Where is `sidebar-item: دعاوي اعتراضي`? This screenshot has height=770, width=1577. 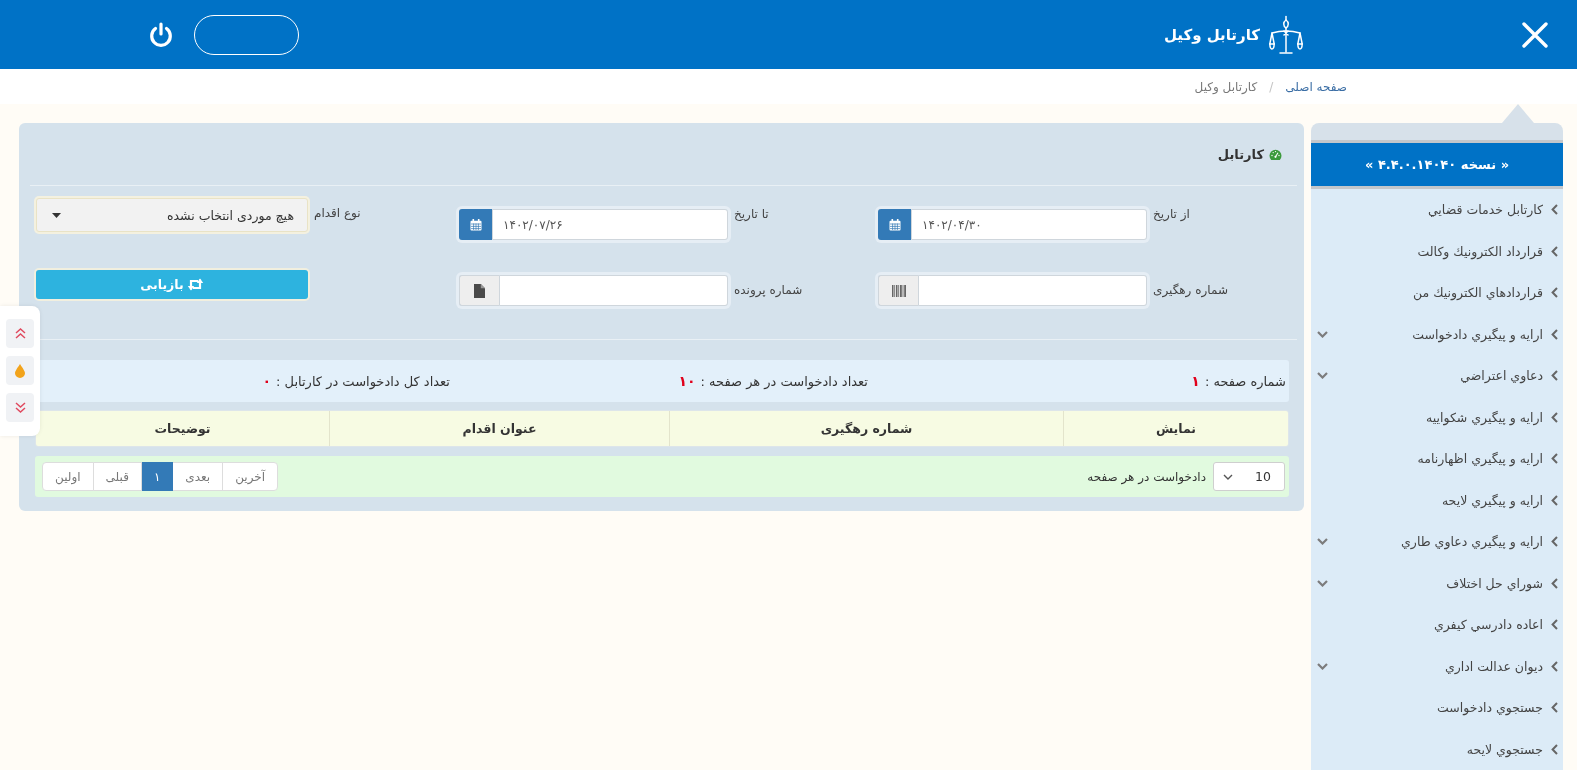
sidebar-item: دعاوي اعتراضي is located at coordinates (1437, 376).